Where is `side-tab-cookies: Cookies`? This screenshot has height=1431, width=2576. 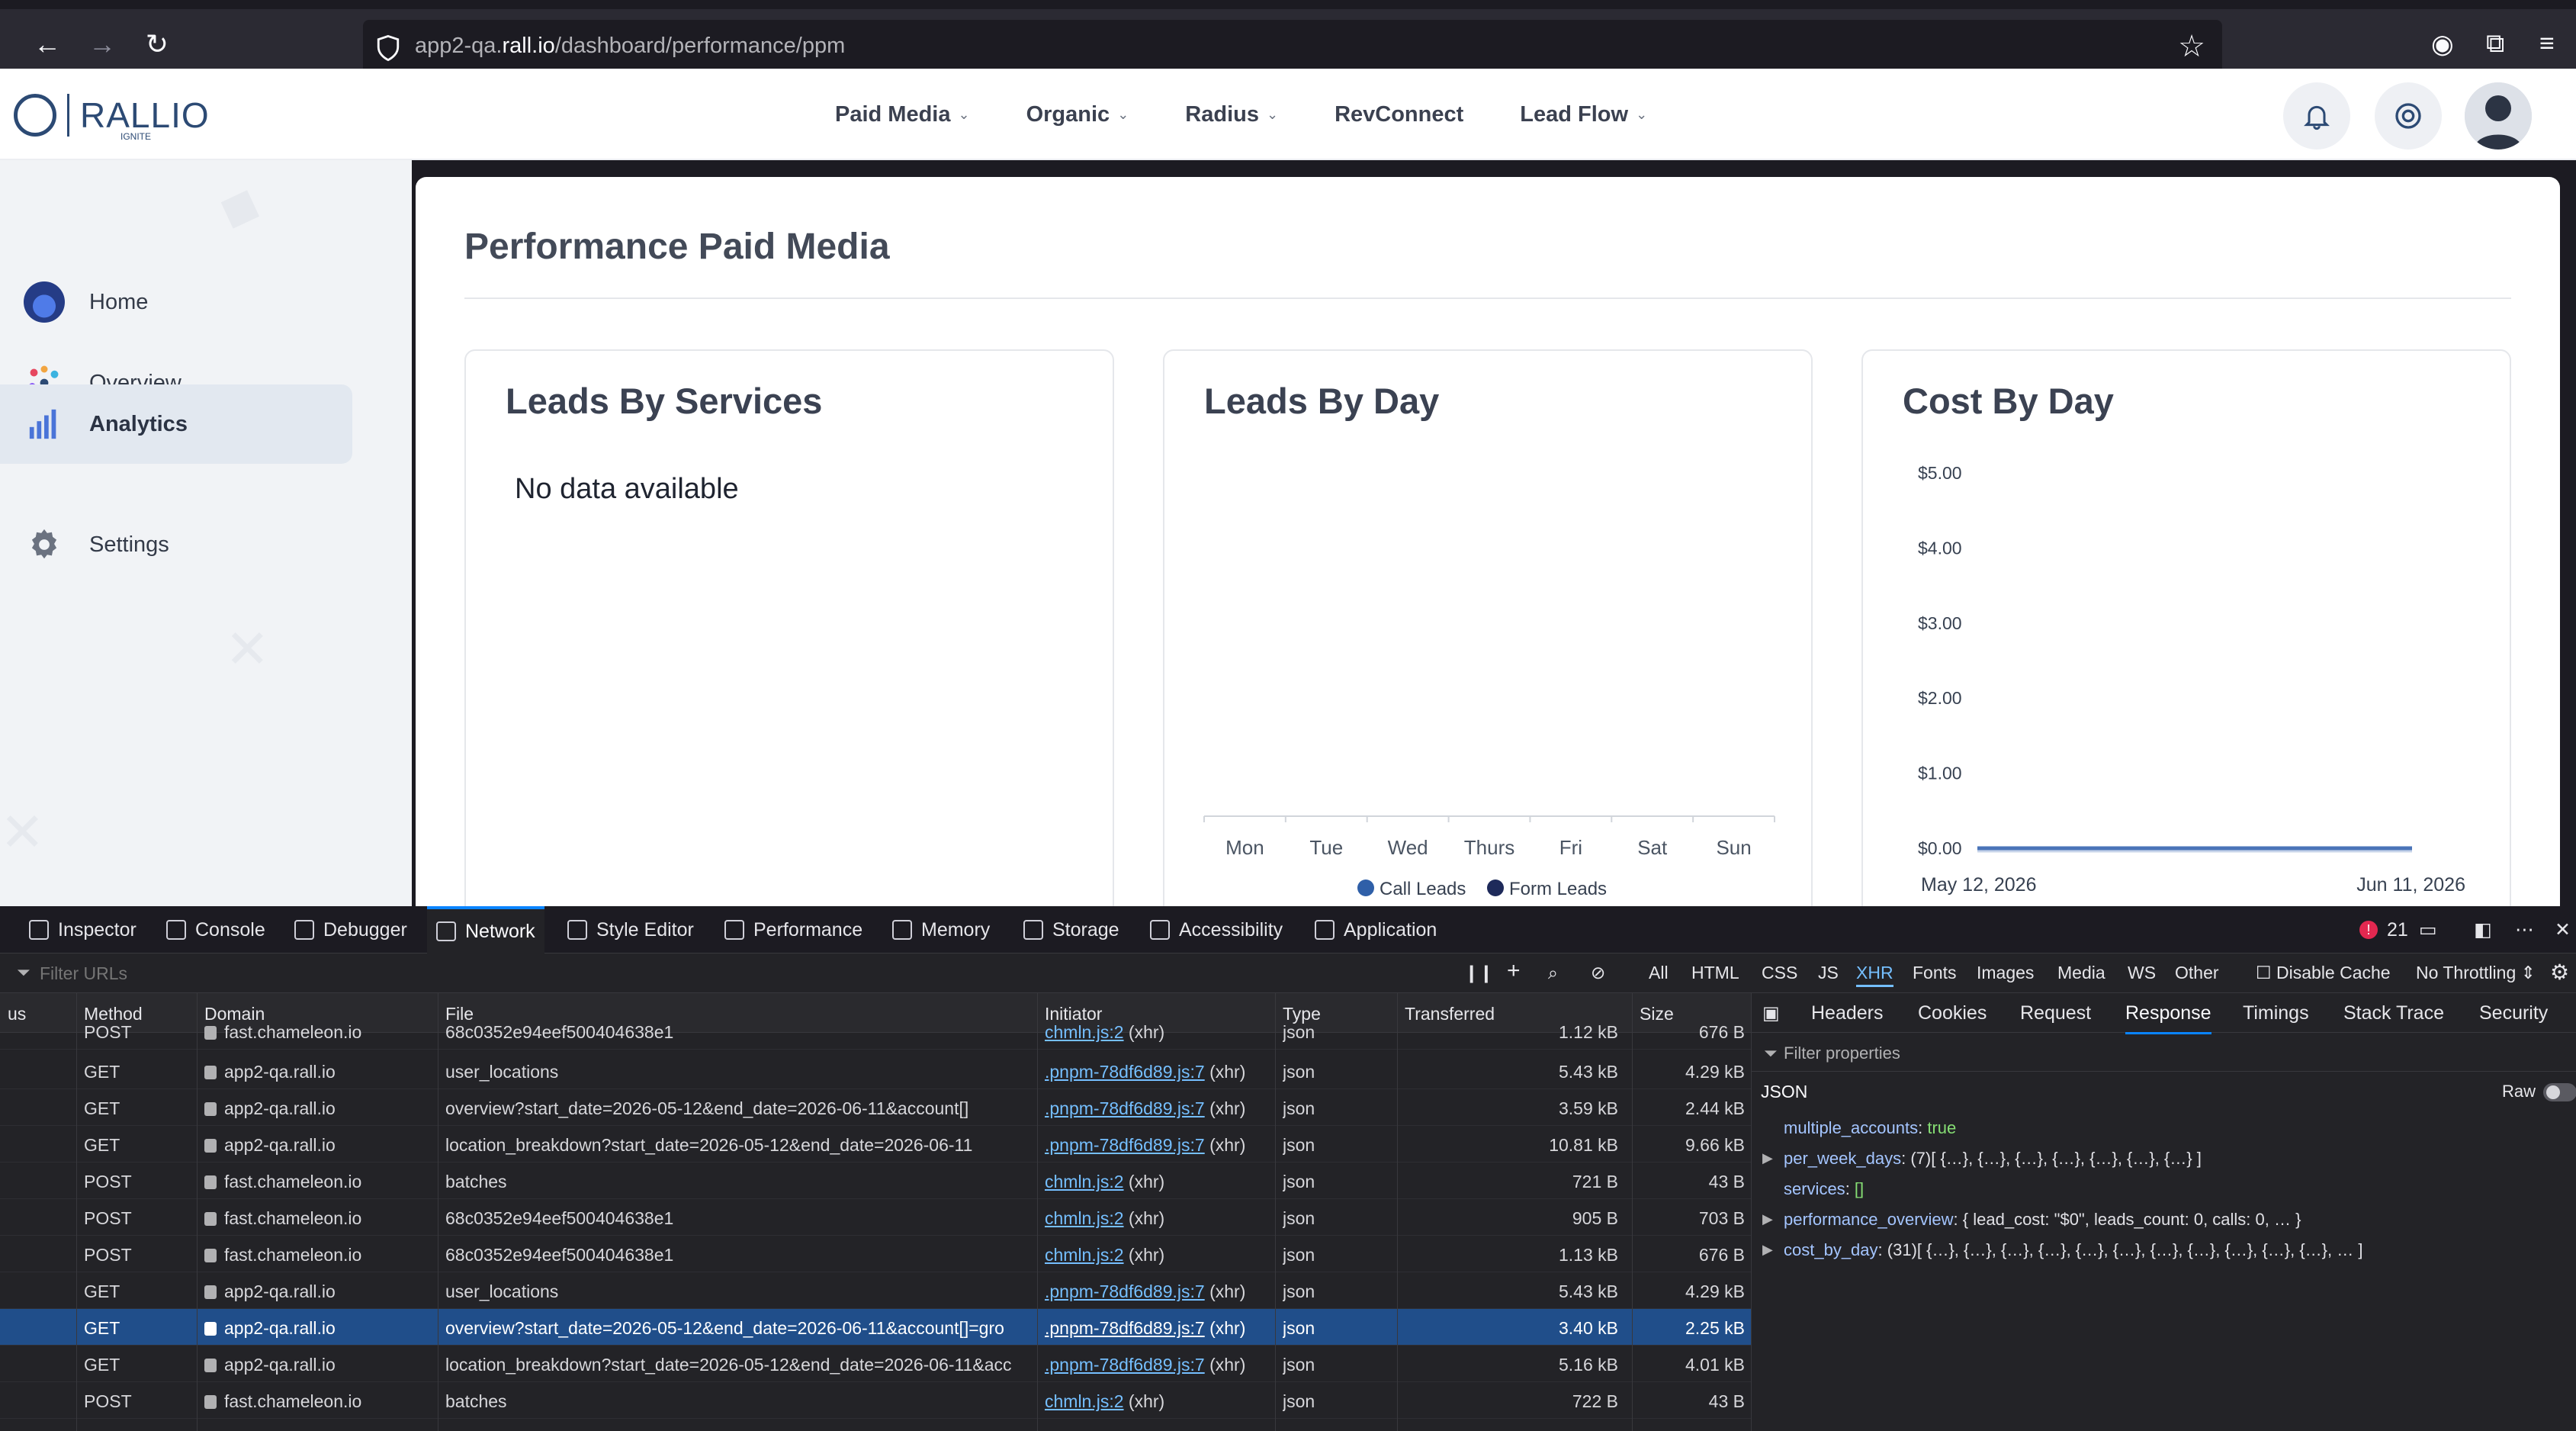
side-tab-cookies: Cookies is located at coordinates (1952, 1013).